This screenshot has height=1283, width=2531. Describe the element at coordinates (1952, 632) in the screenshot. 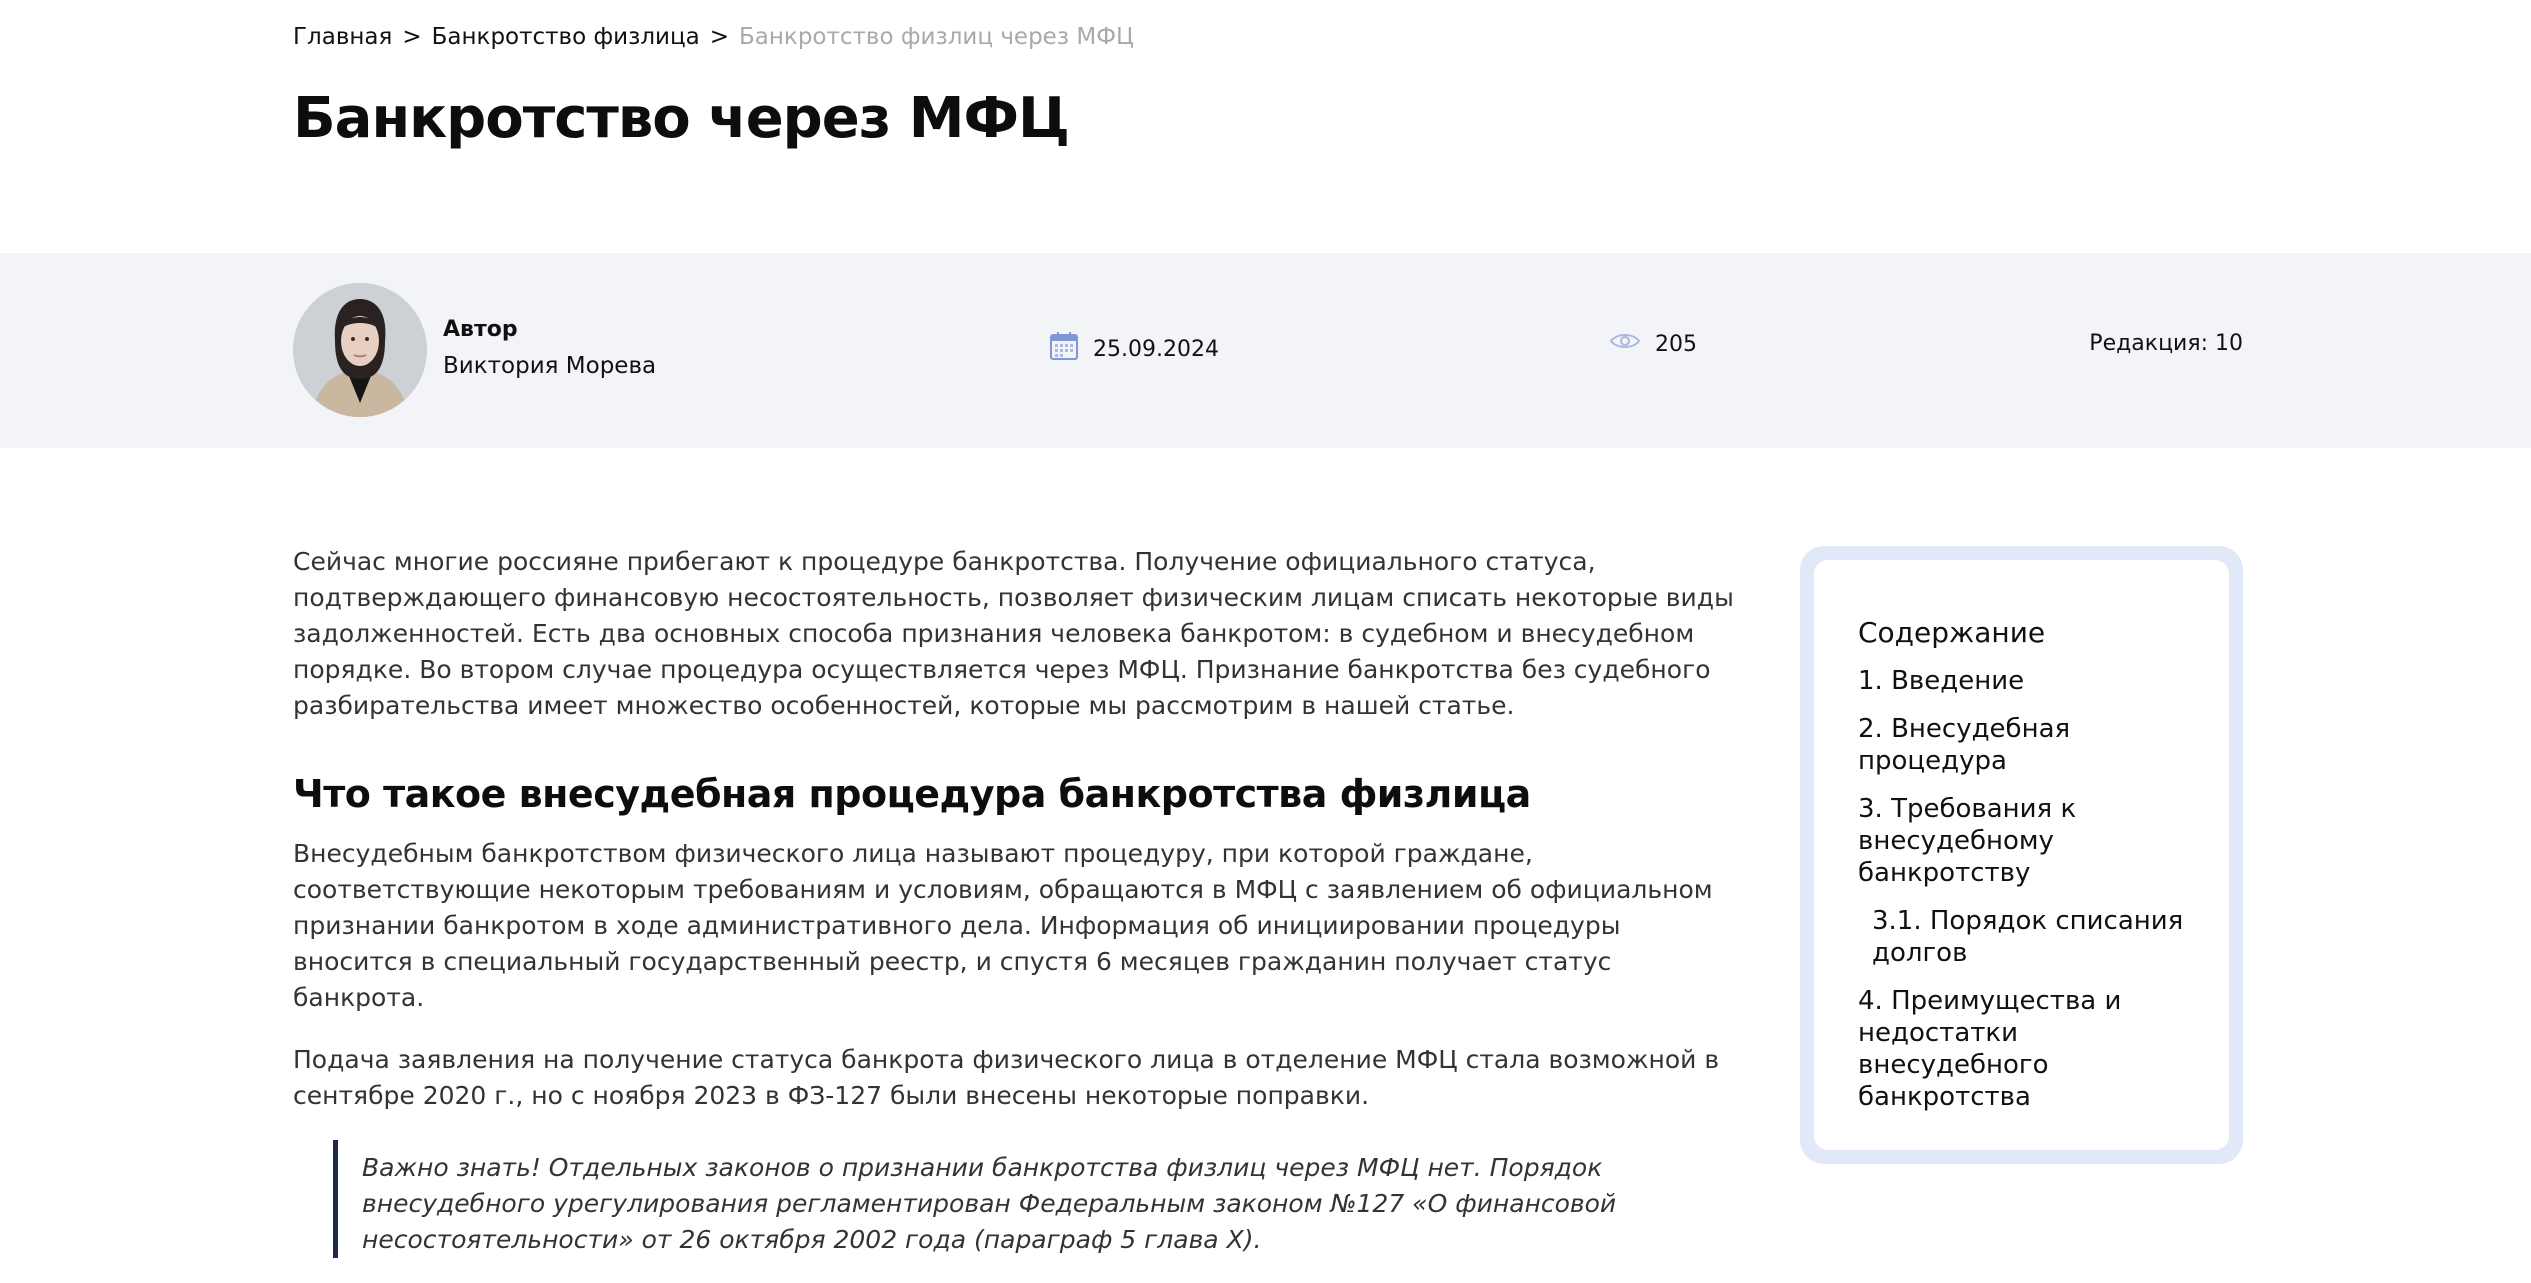

I see `toc-title: Содержание` at that location.